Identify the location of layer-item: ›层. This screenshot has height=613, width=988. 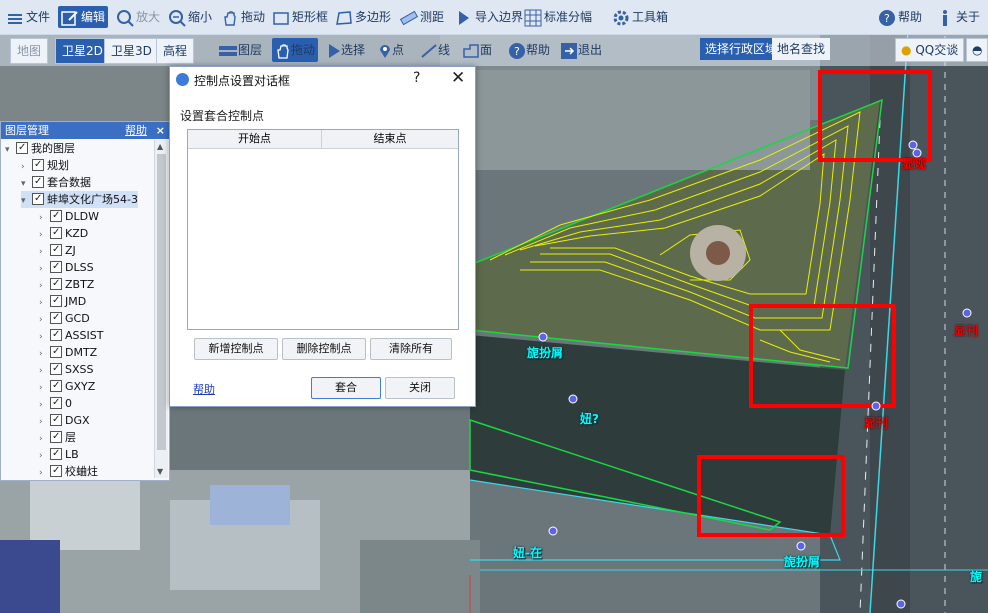
(57, 437).